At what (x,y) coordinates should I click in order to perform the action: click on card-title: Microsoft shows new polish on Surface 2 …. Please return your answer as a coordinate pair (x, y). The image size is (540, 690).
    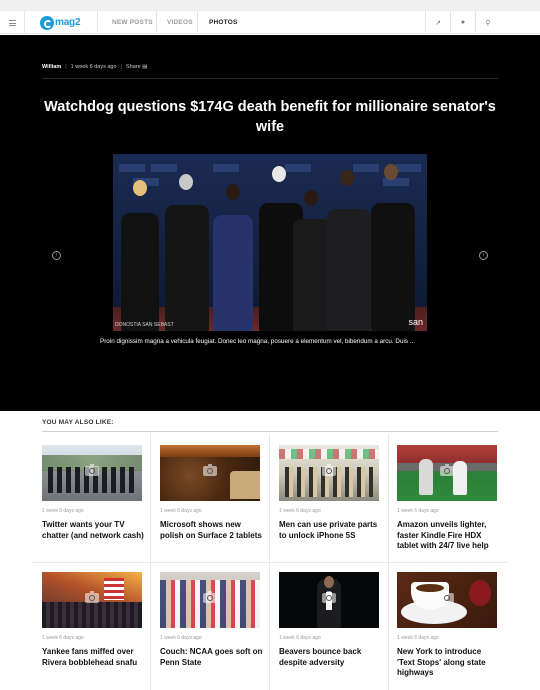
    Looking at the image, I should click on (212, 530).